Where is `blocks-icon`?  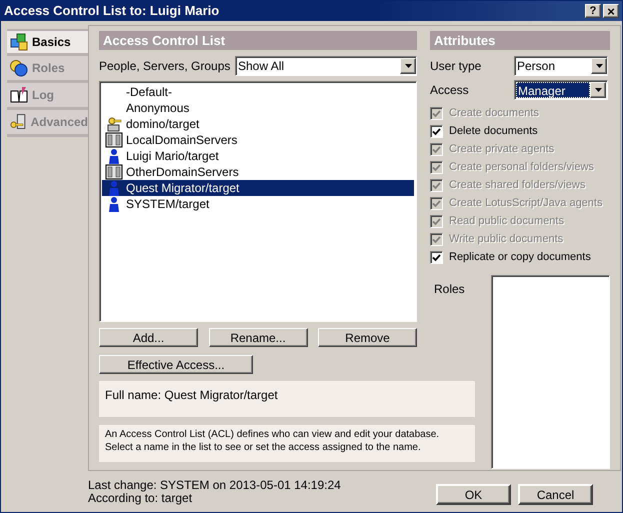
blocks-icon is located at coordinates (19, 42).